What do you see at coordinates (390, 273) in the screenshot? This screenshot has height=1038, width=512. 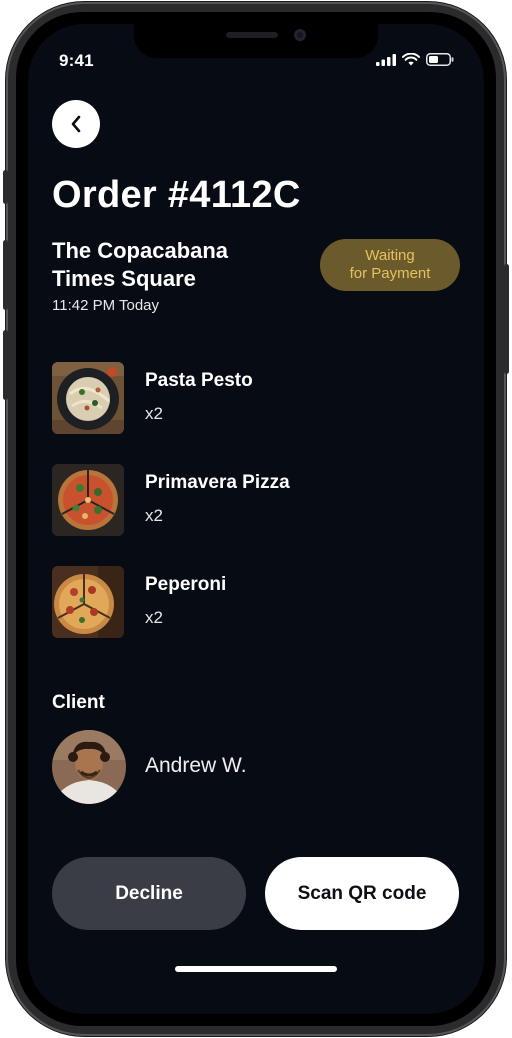 I see `status-badge-line2: for Payment` at bounding box center [390, 273].